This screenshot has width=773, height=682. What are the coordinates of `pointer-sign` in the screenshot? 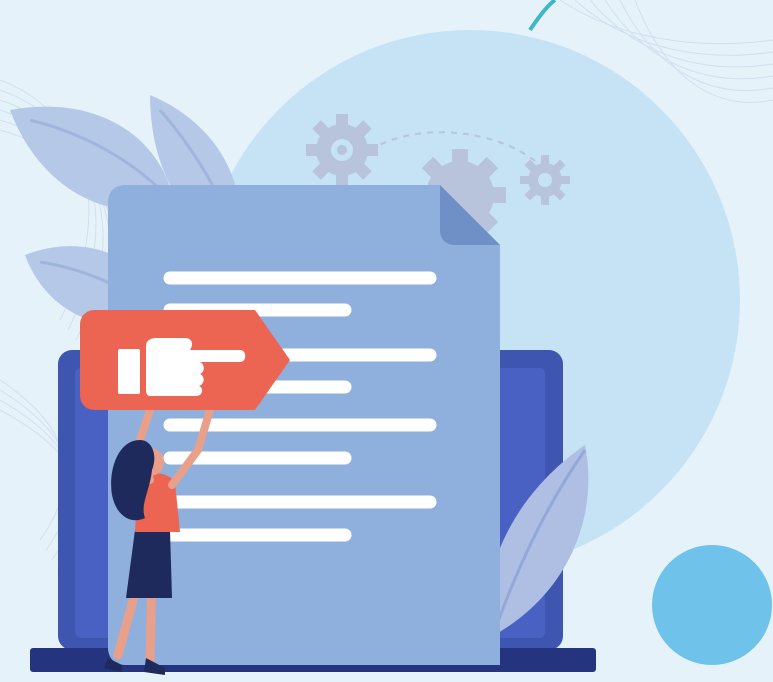 It's located at (185, 360).